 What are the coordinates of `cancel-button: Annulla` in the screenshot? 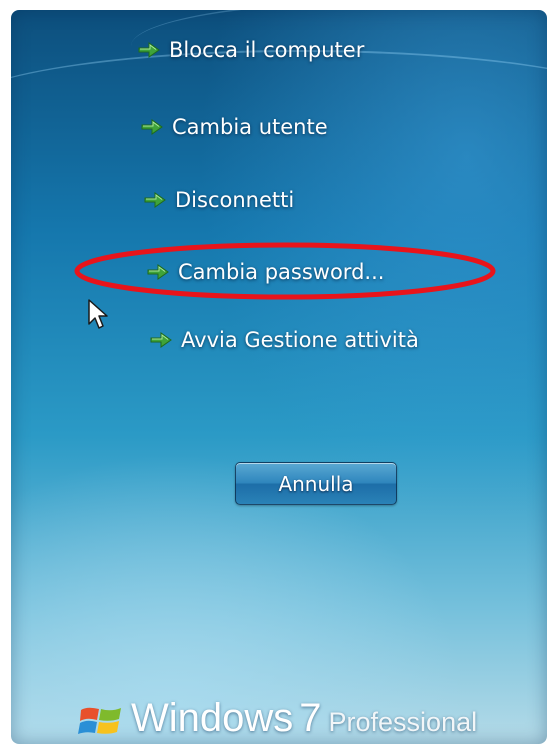 It's located at (316, 483).